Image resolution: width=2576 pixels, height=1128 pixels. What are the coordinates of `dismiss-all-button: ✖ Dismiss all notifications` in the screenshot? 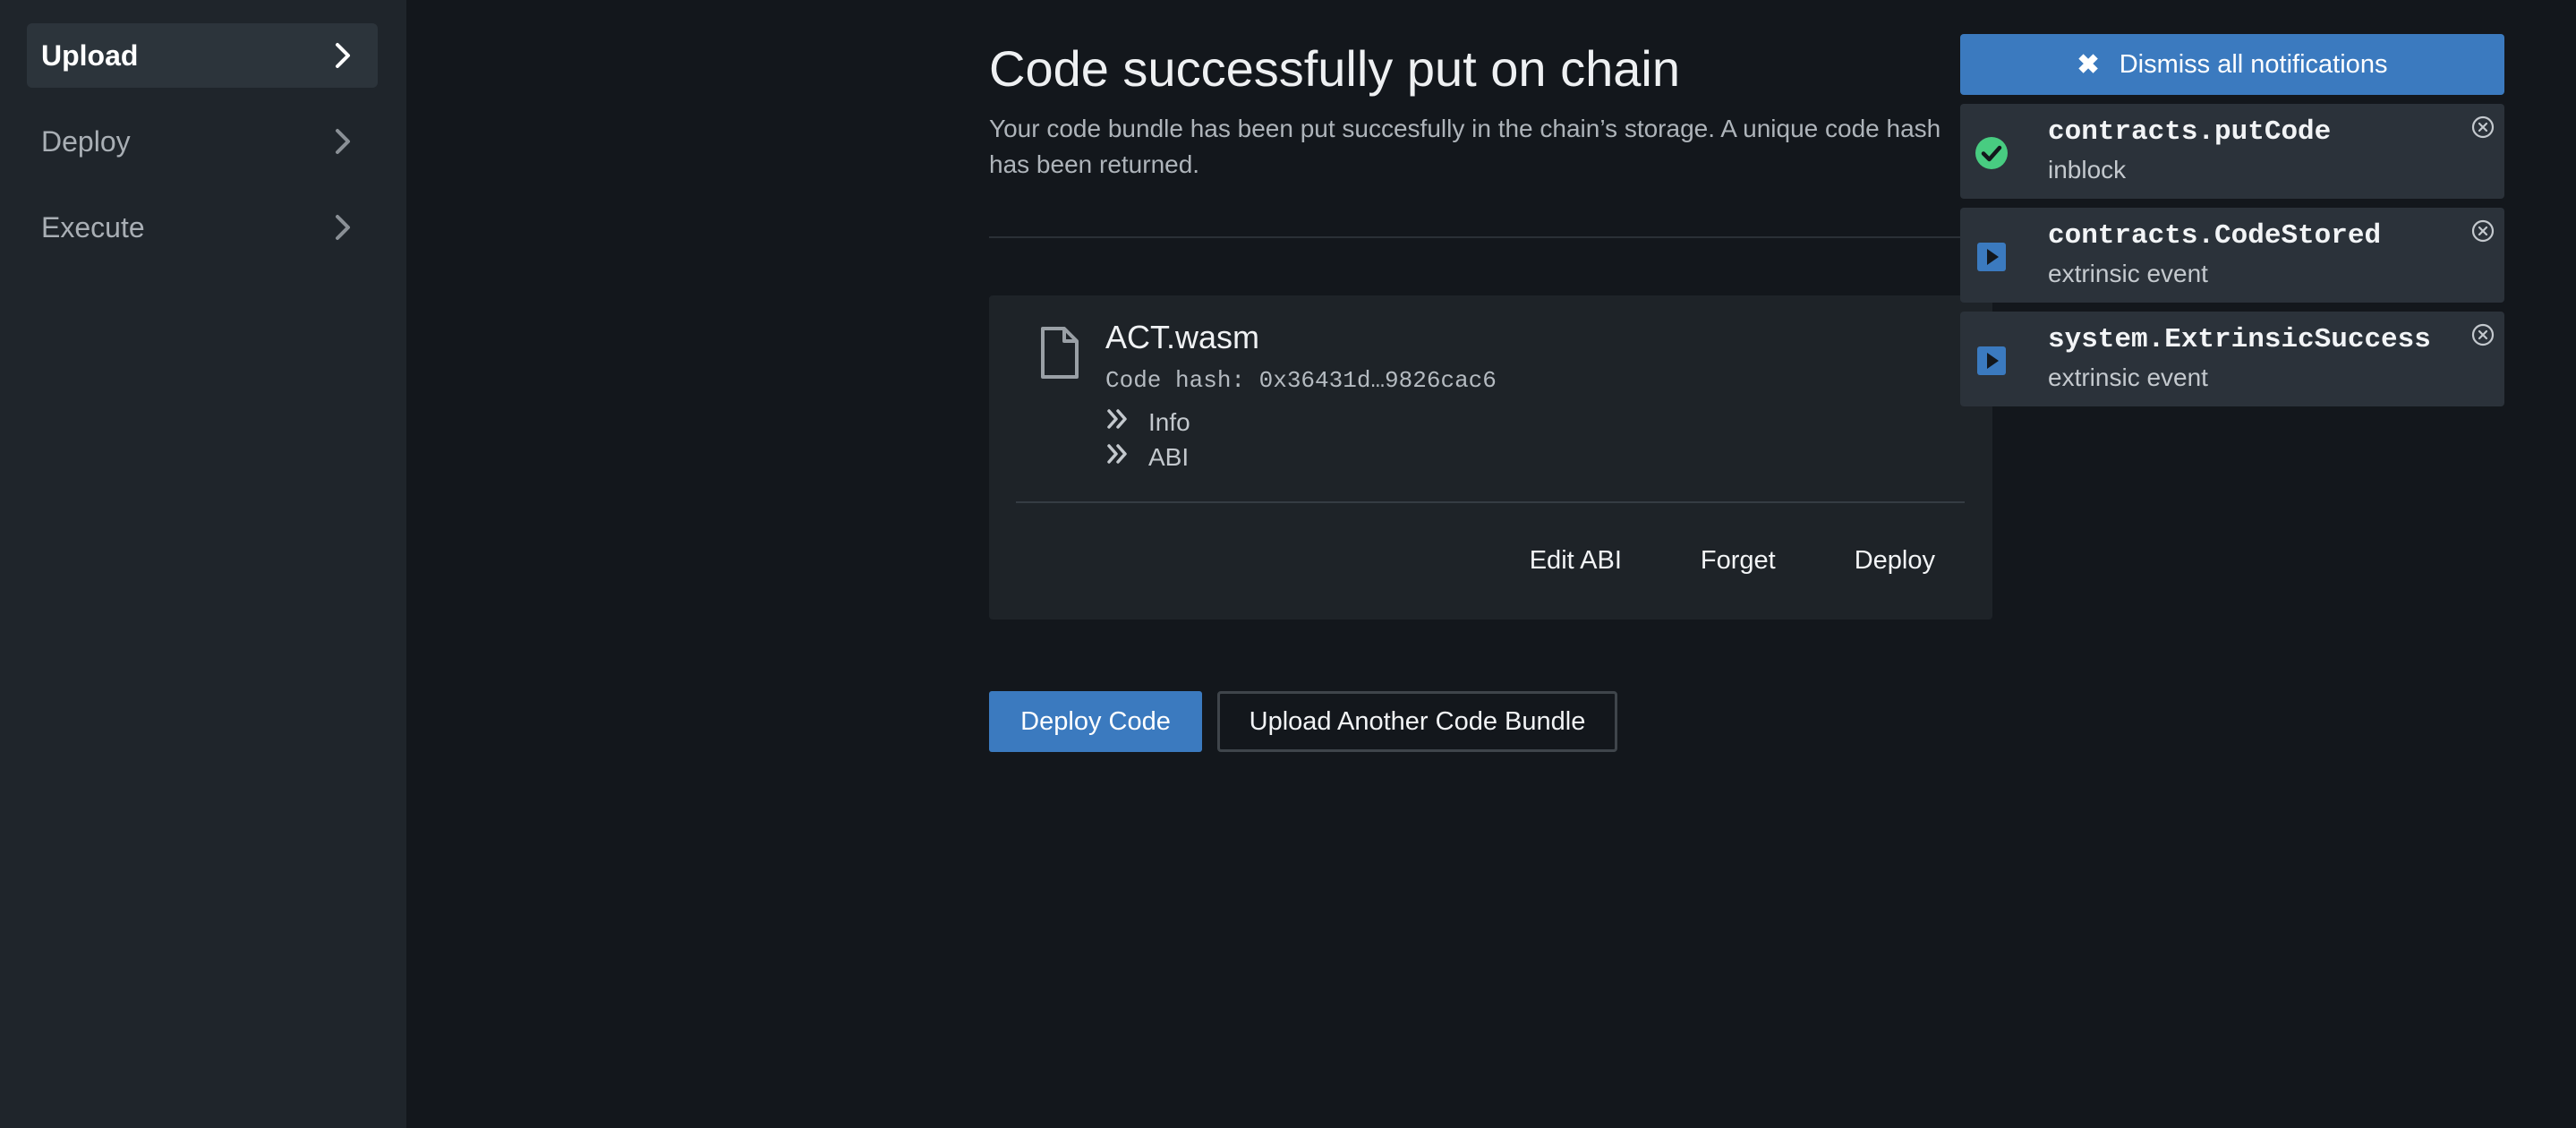 It's located at (2232, 64).